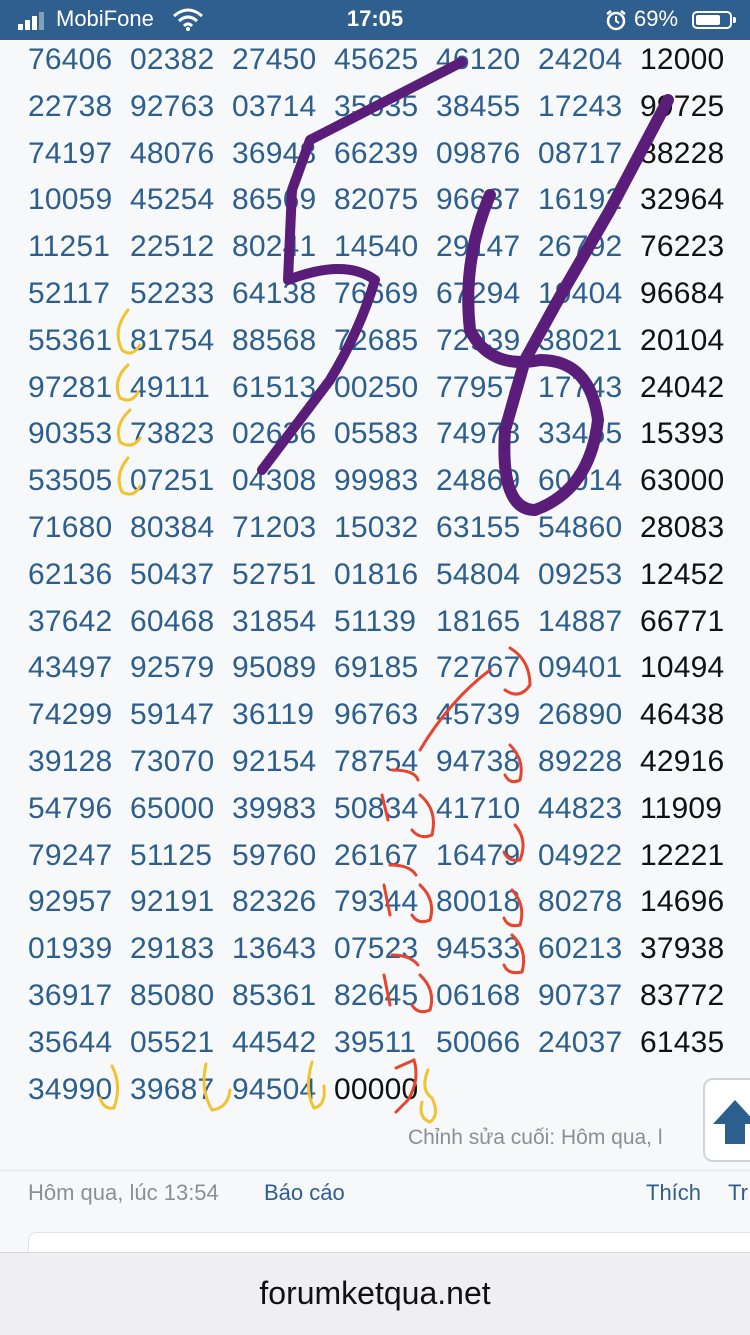 This screenshot has height=1335, width=750. I want to click on number-cell: 80018, so click(478, 902).